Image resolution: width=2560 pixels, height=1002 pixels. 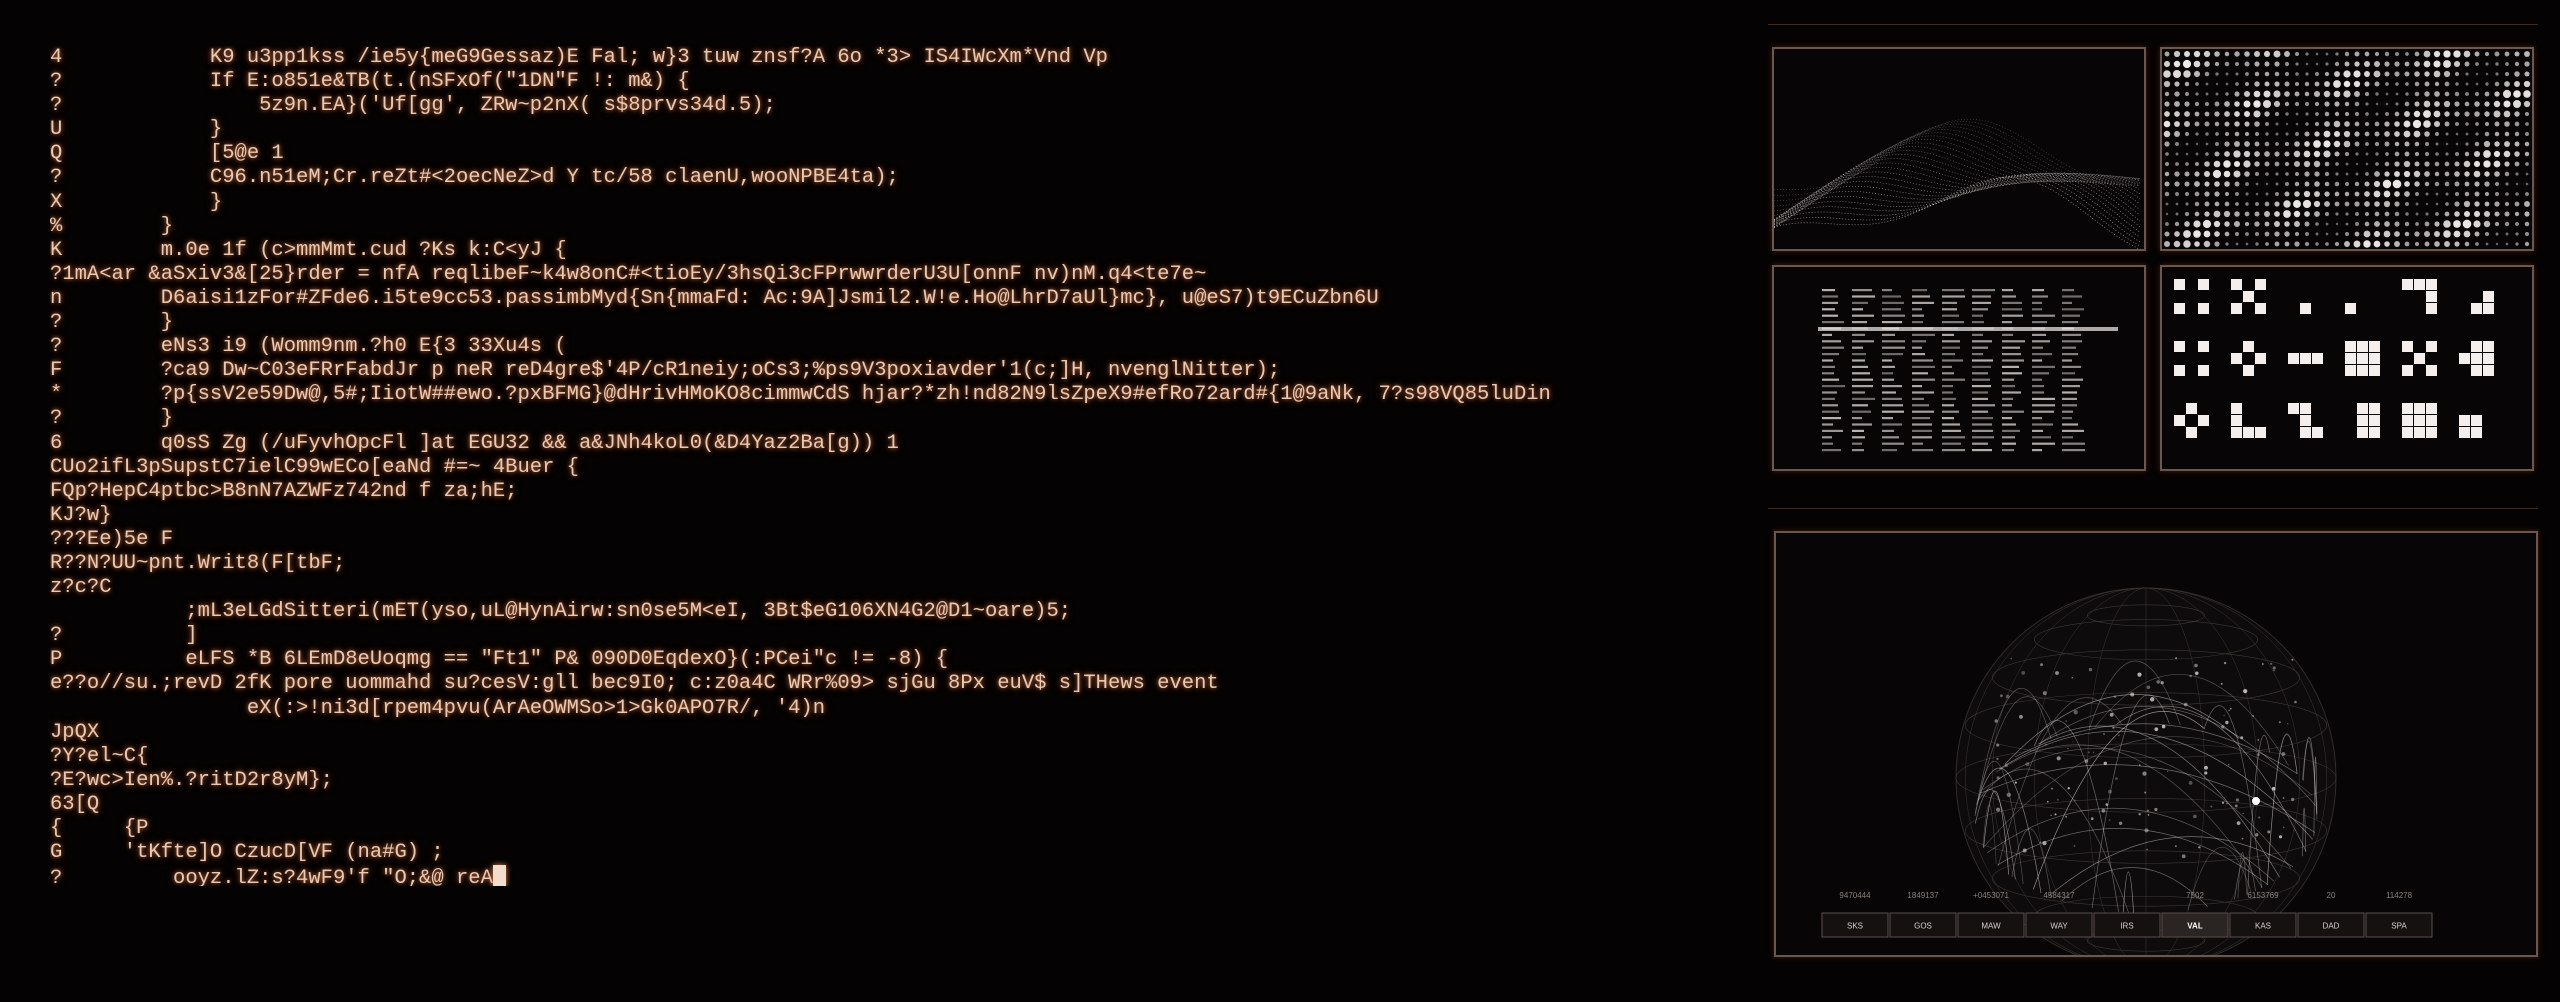 I want to click on region-button-label: WAY, so click(x=2059, y=926).